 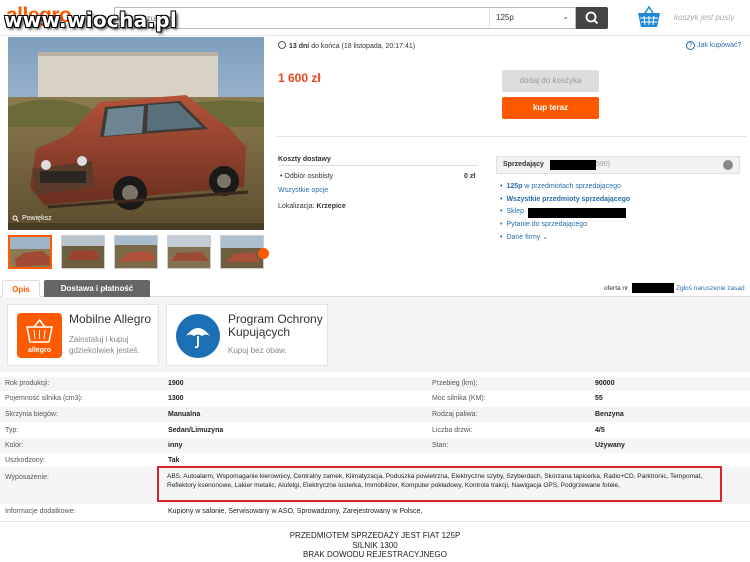 What do you see at coordinates (374, 554) in the screenshot?
I see `description-line: BRAK DOWODU REJESTRACYJNEGO` at bounding box center [374, 554].